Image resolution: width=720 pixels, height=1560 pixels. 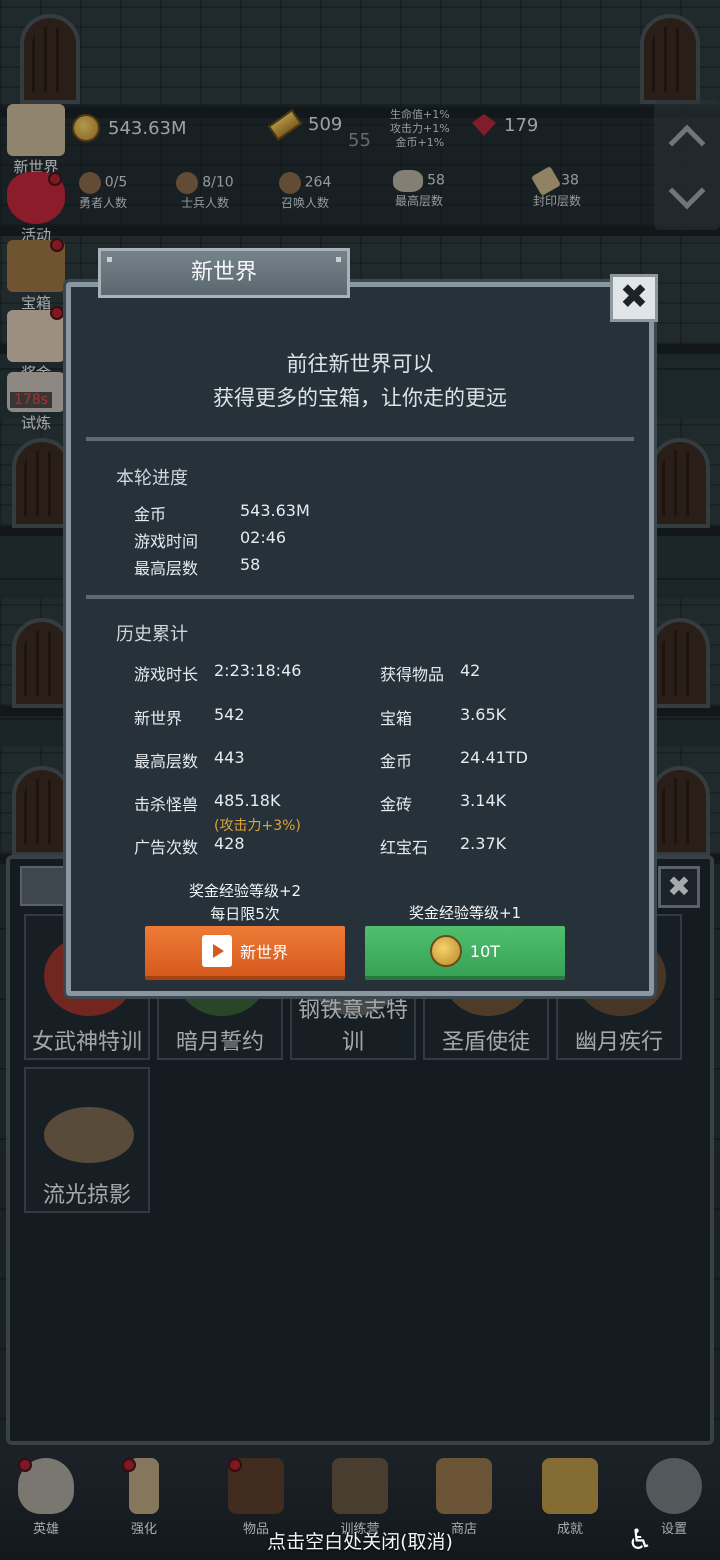 What do you see at coordinates (483, 843) in the screenshot?
I see `history-value: 2.37K` at bounding box center [483, 843].